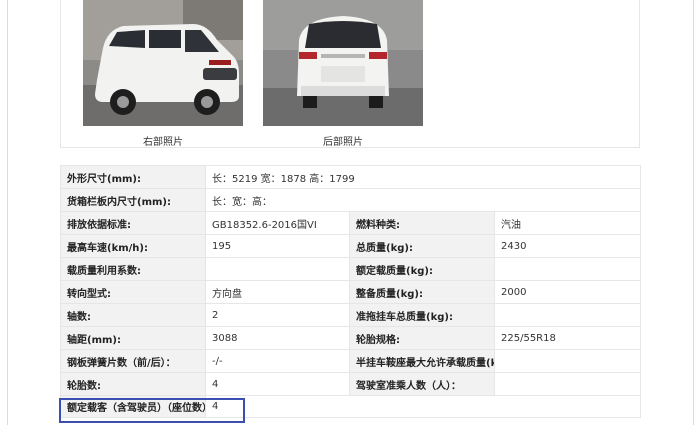 The width and height of the screenshot is (700, 425). Describe the element at coordinates (133, 177) in the screenshot. I see `spec-label: 外形尺寸(mm):` at that location.